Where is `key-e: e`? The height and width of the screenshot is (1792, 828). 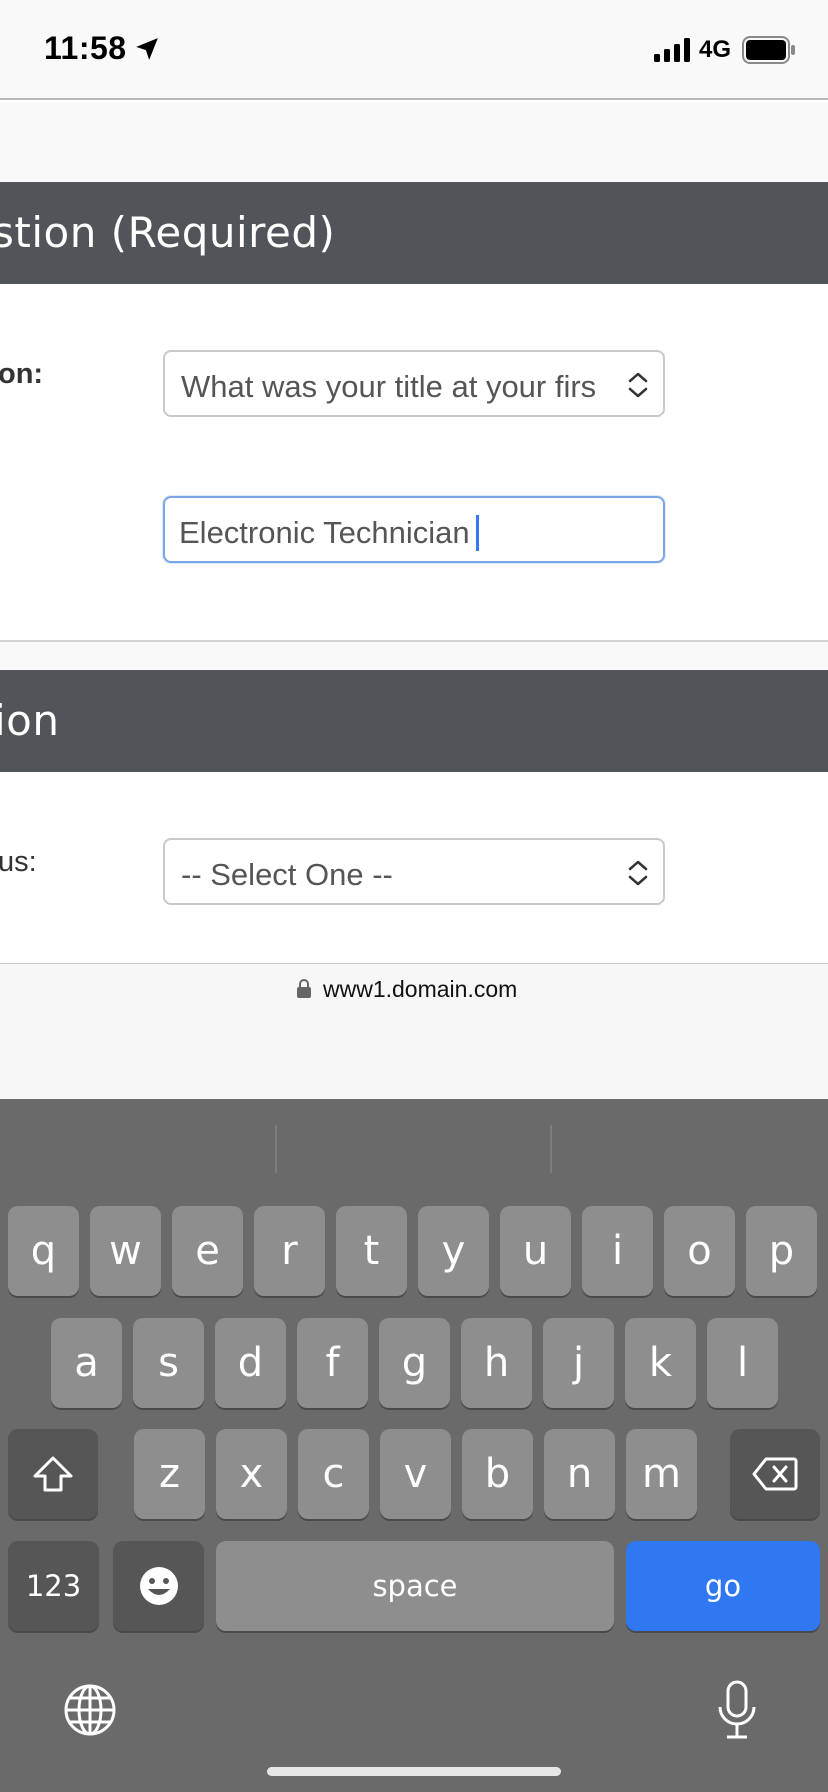
key-e: e is located at coordinates (207, 1251).